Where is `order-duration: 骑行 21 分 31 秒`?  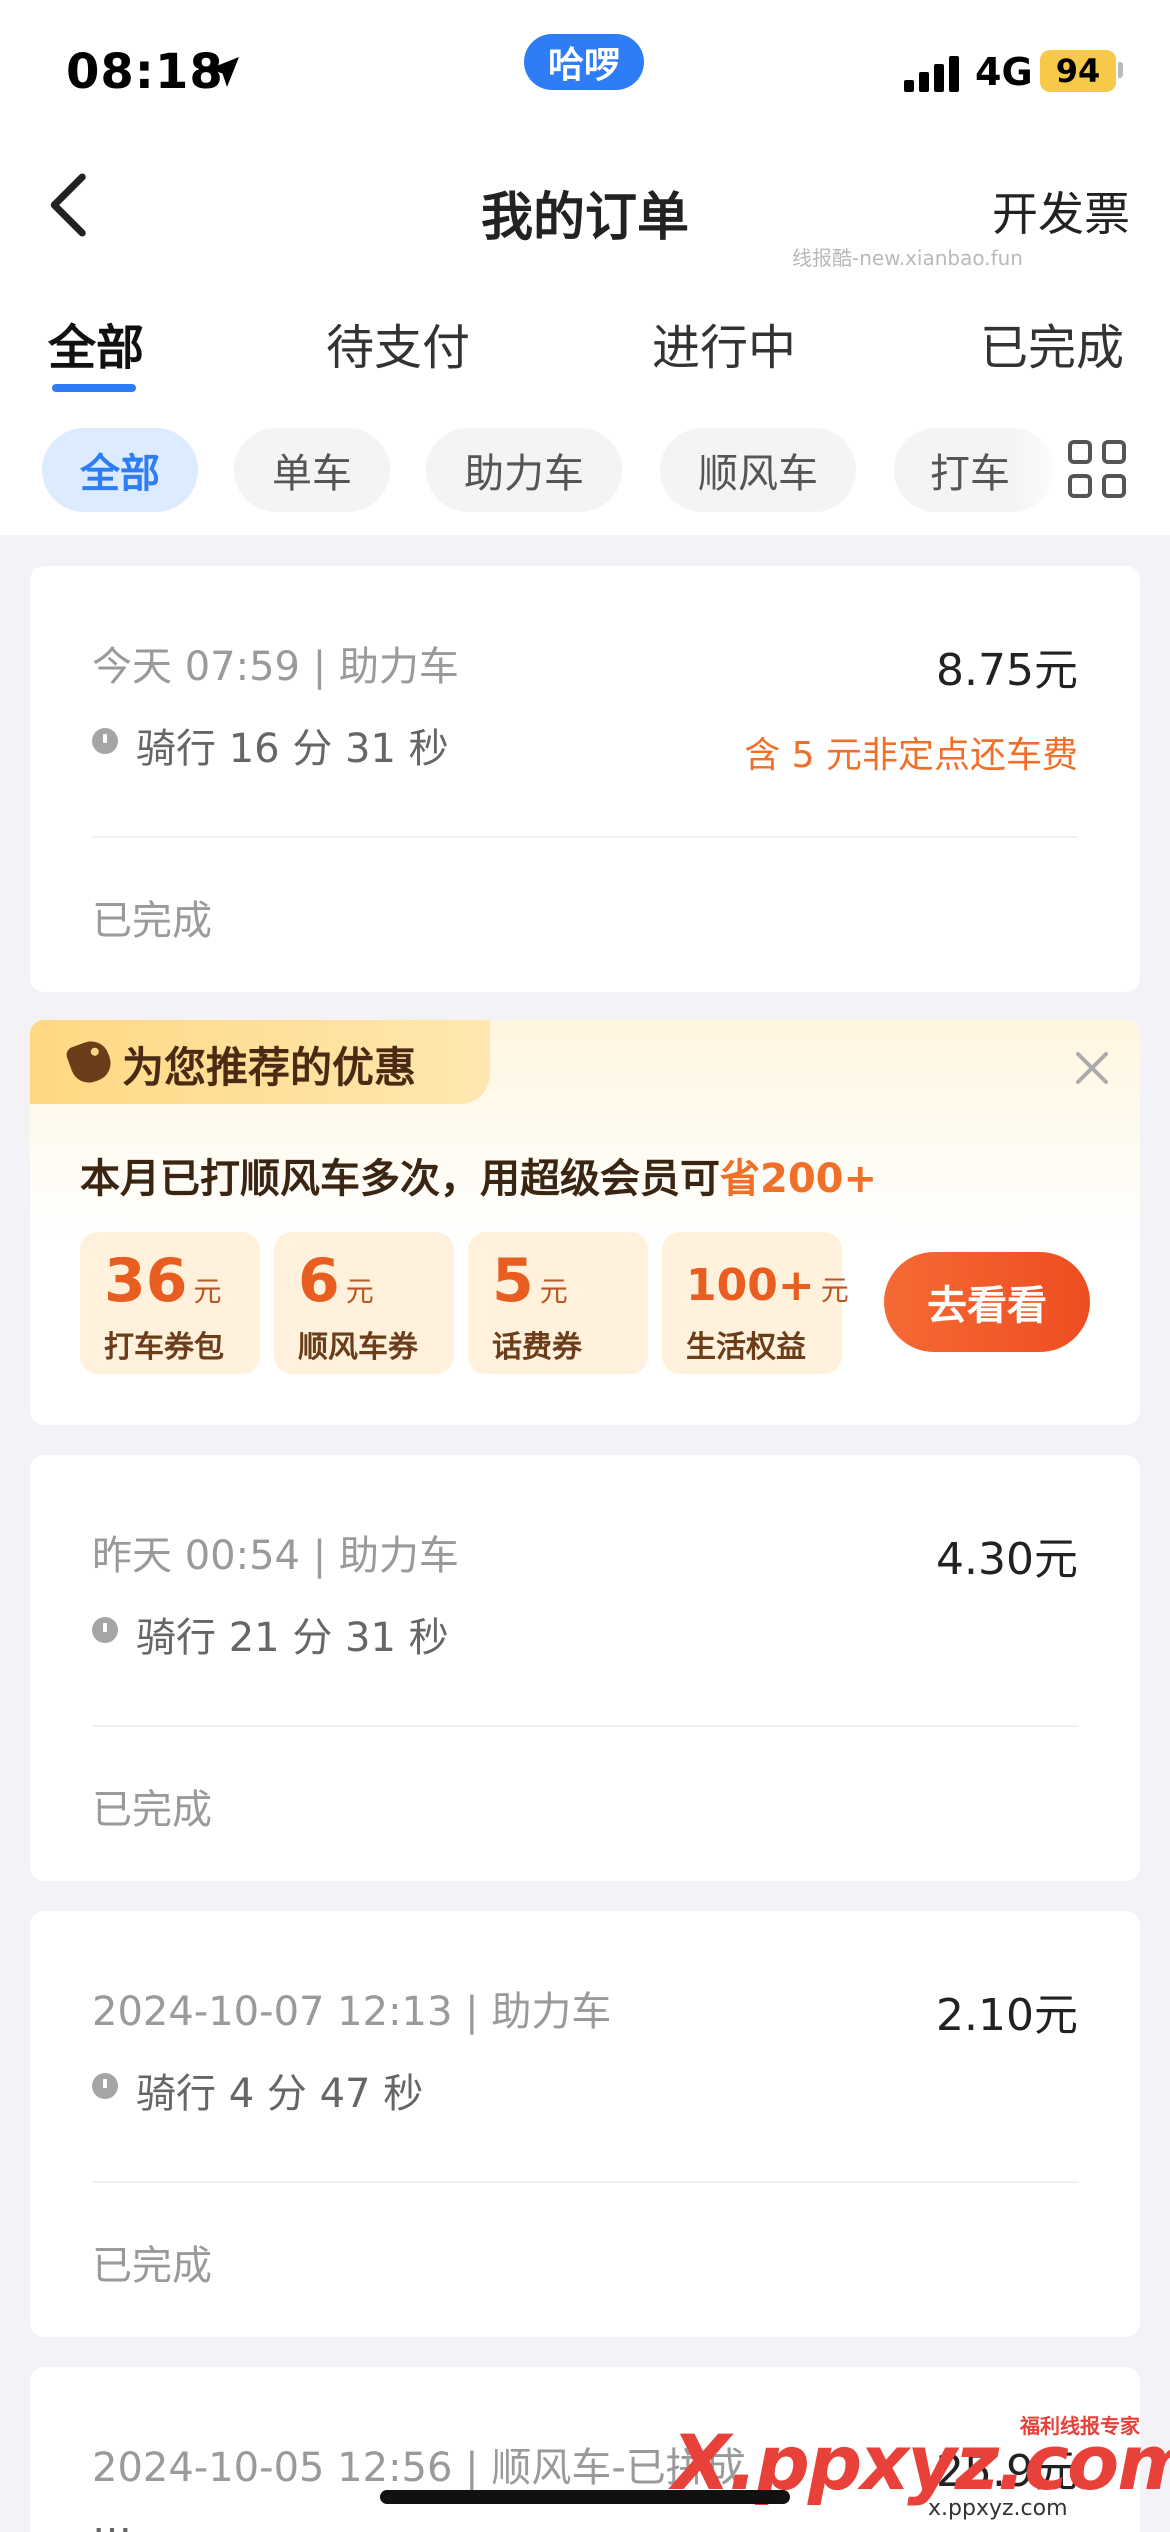
order-duration: 骑行 21 分 31 秒 is located at coordinates (292, 1638).